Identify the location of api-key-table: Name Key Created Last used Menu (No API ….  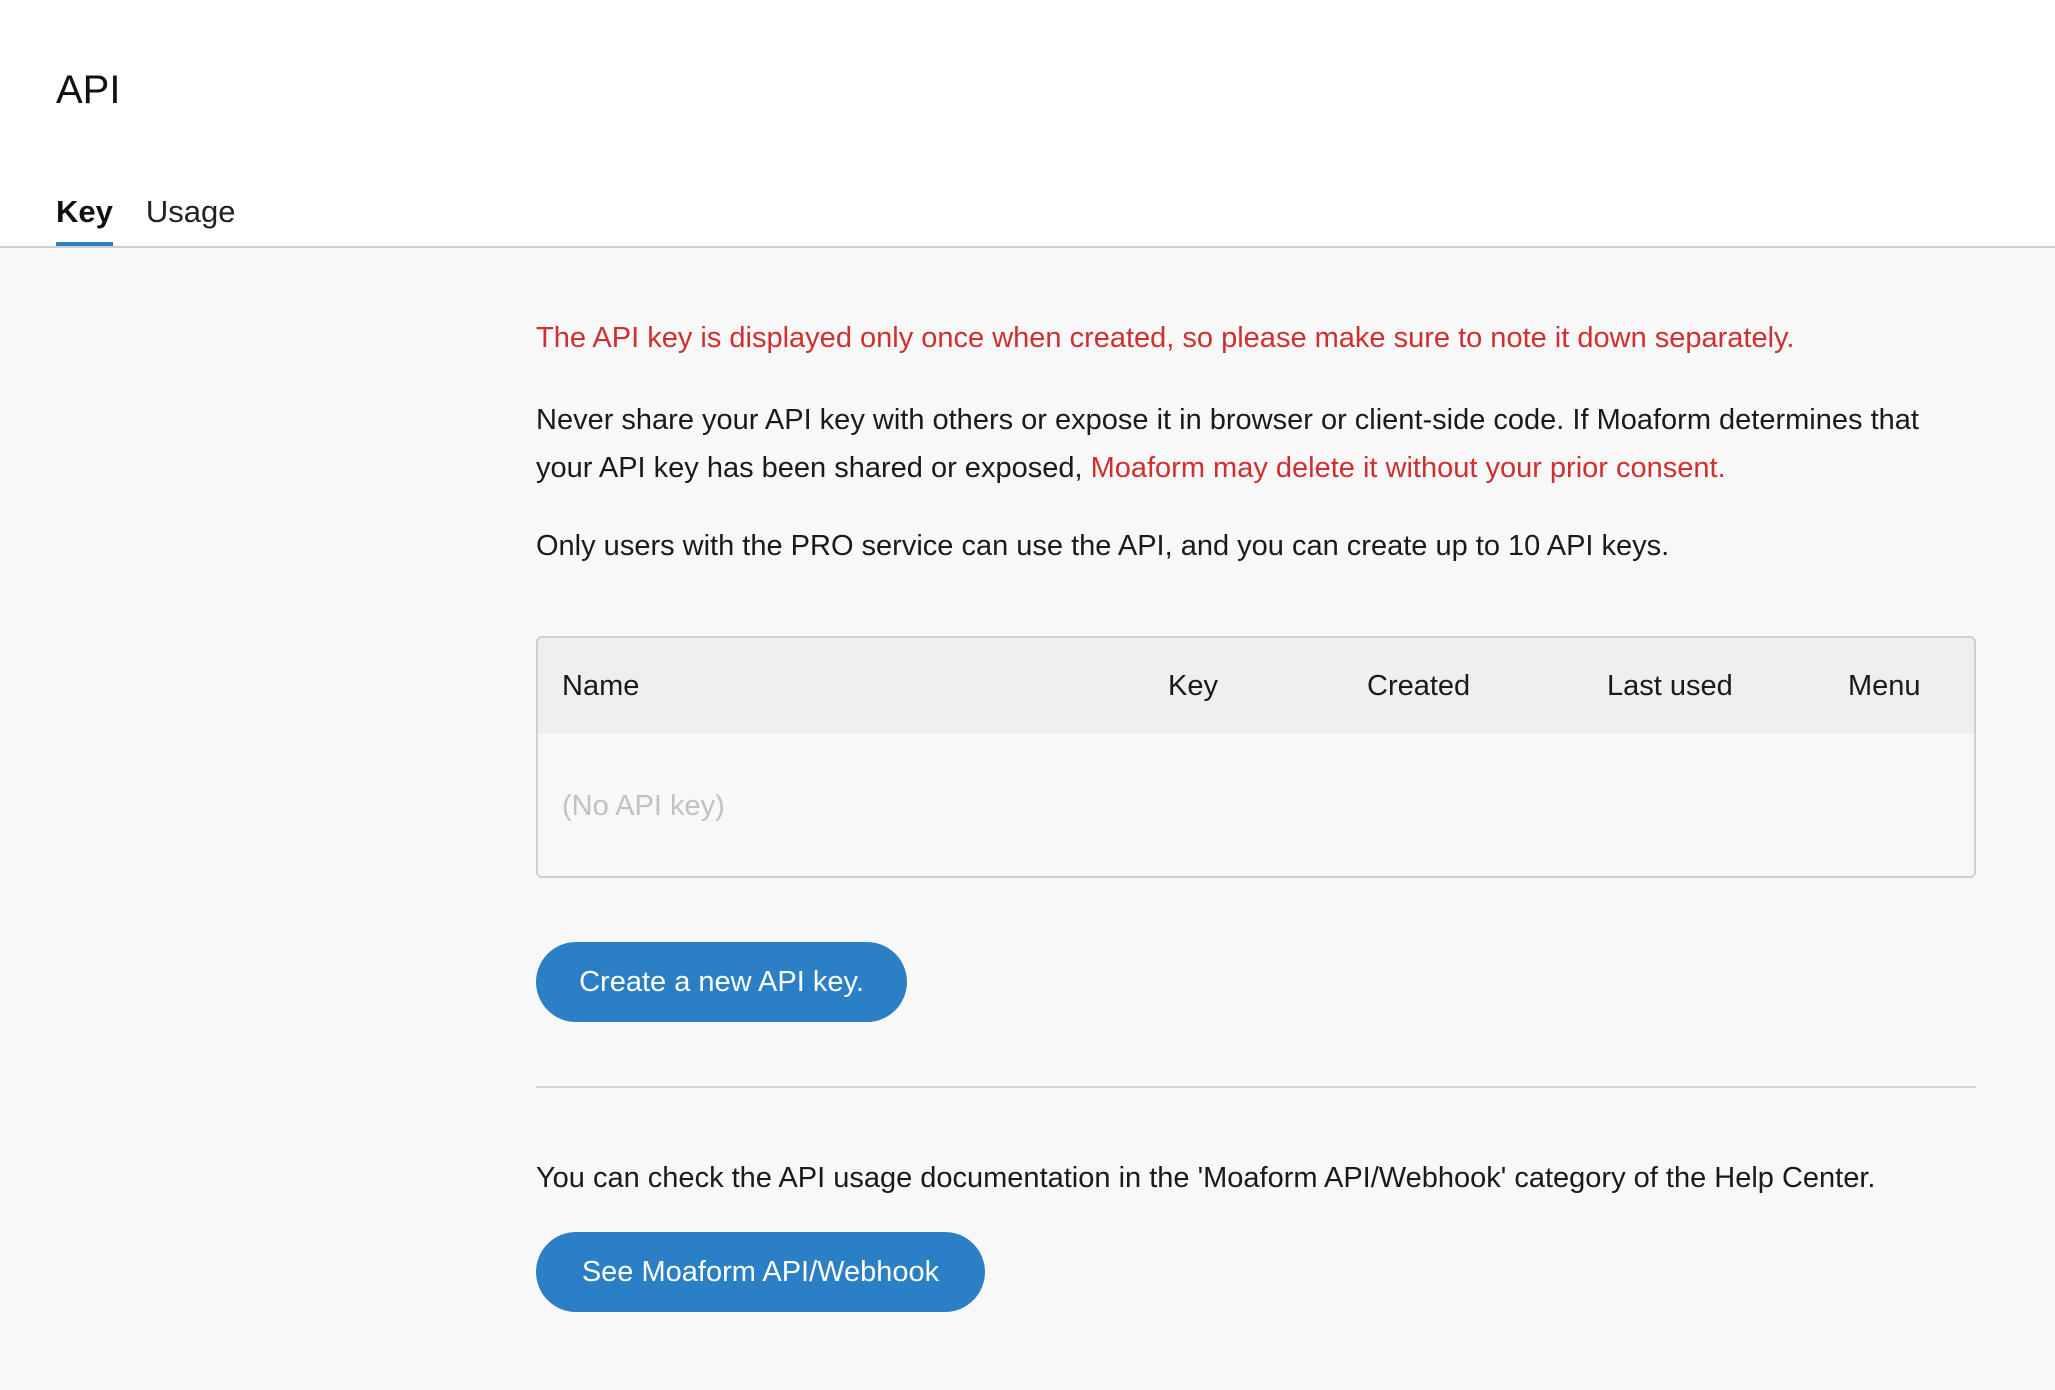
(1256, 757).